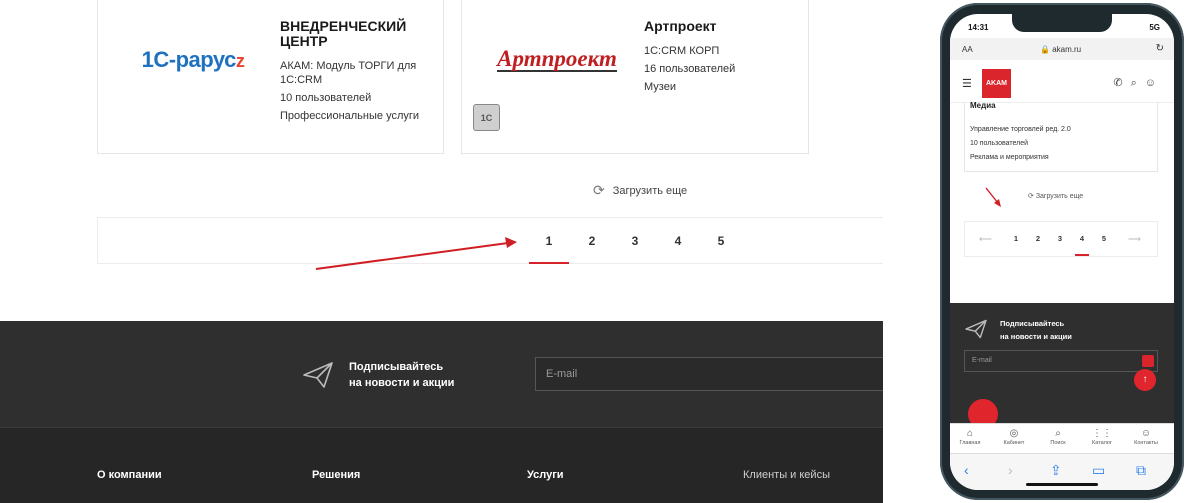 This screenshot has height=503, width=1200. I want to click on share-icon: ⇪, so click(1056, 470).